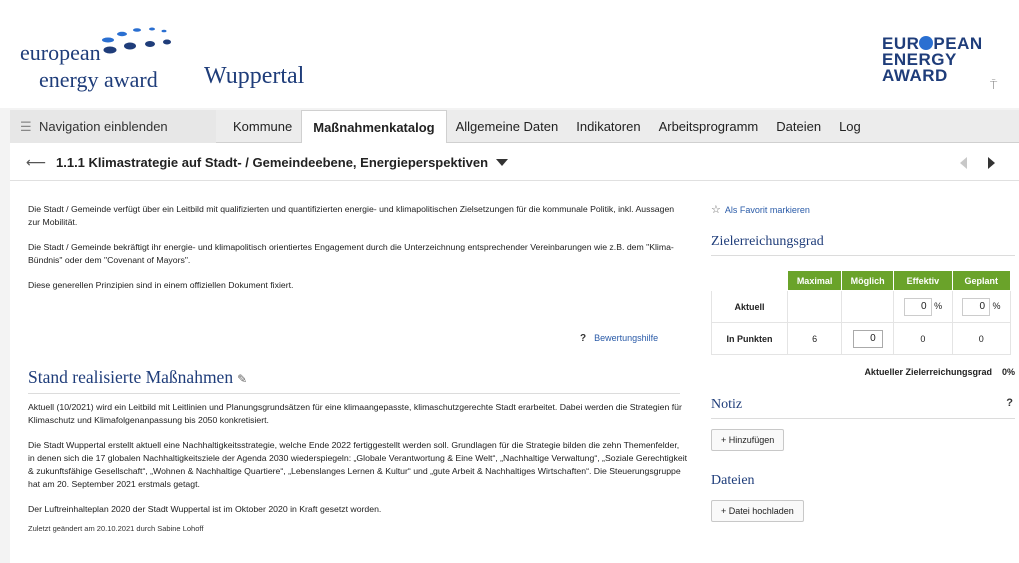  Describe the element at coordinates (507, 126) in the screenshot. I see `tab-allgemeine-daten: Allgemeine Daten` at that location.